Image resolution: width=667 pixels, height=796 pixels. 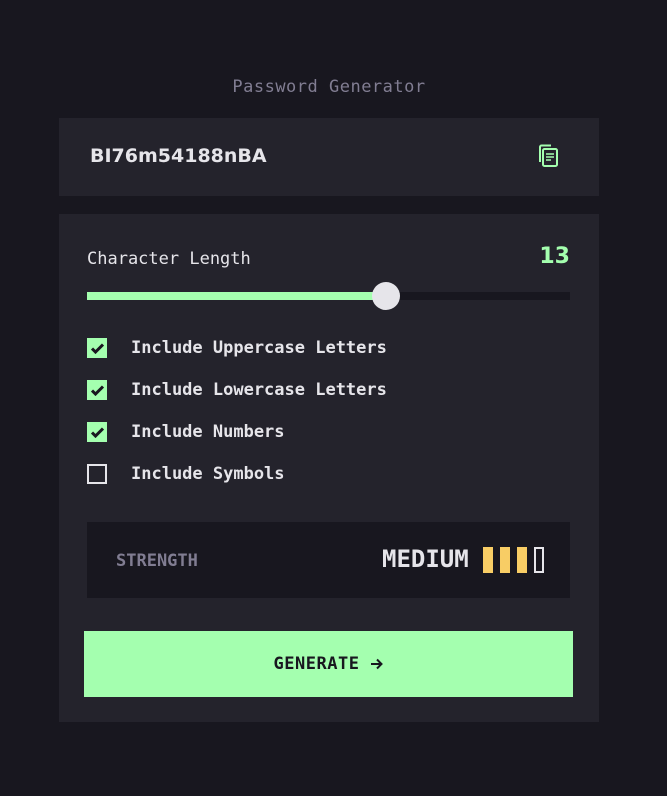 I want to click on option-symbols: Include Symbols, so click(x=186, y=474).